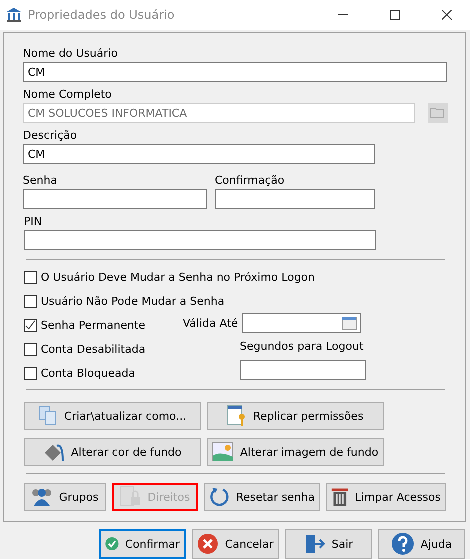 The height and width of the screenshot is (559, 470). I want to click on tool-button: Resetar senha, so click(262, 497).